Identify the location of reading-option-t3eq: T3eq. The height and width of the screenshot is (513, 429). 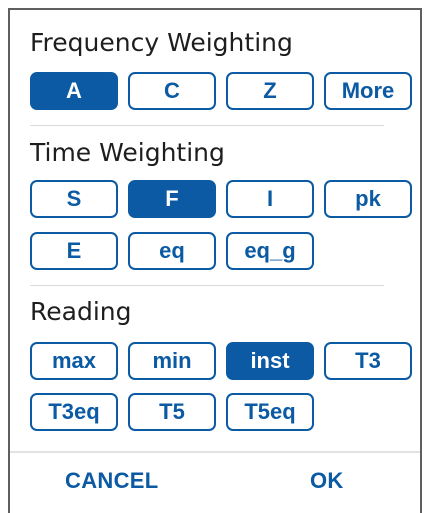
(74, 412).